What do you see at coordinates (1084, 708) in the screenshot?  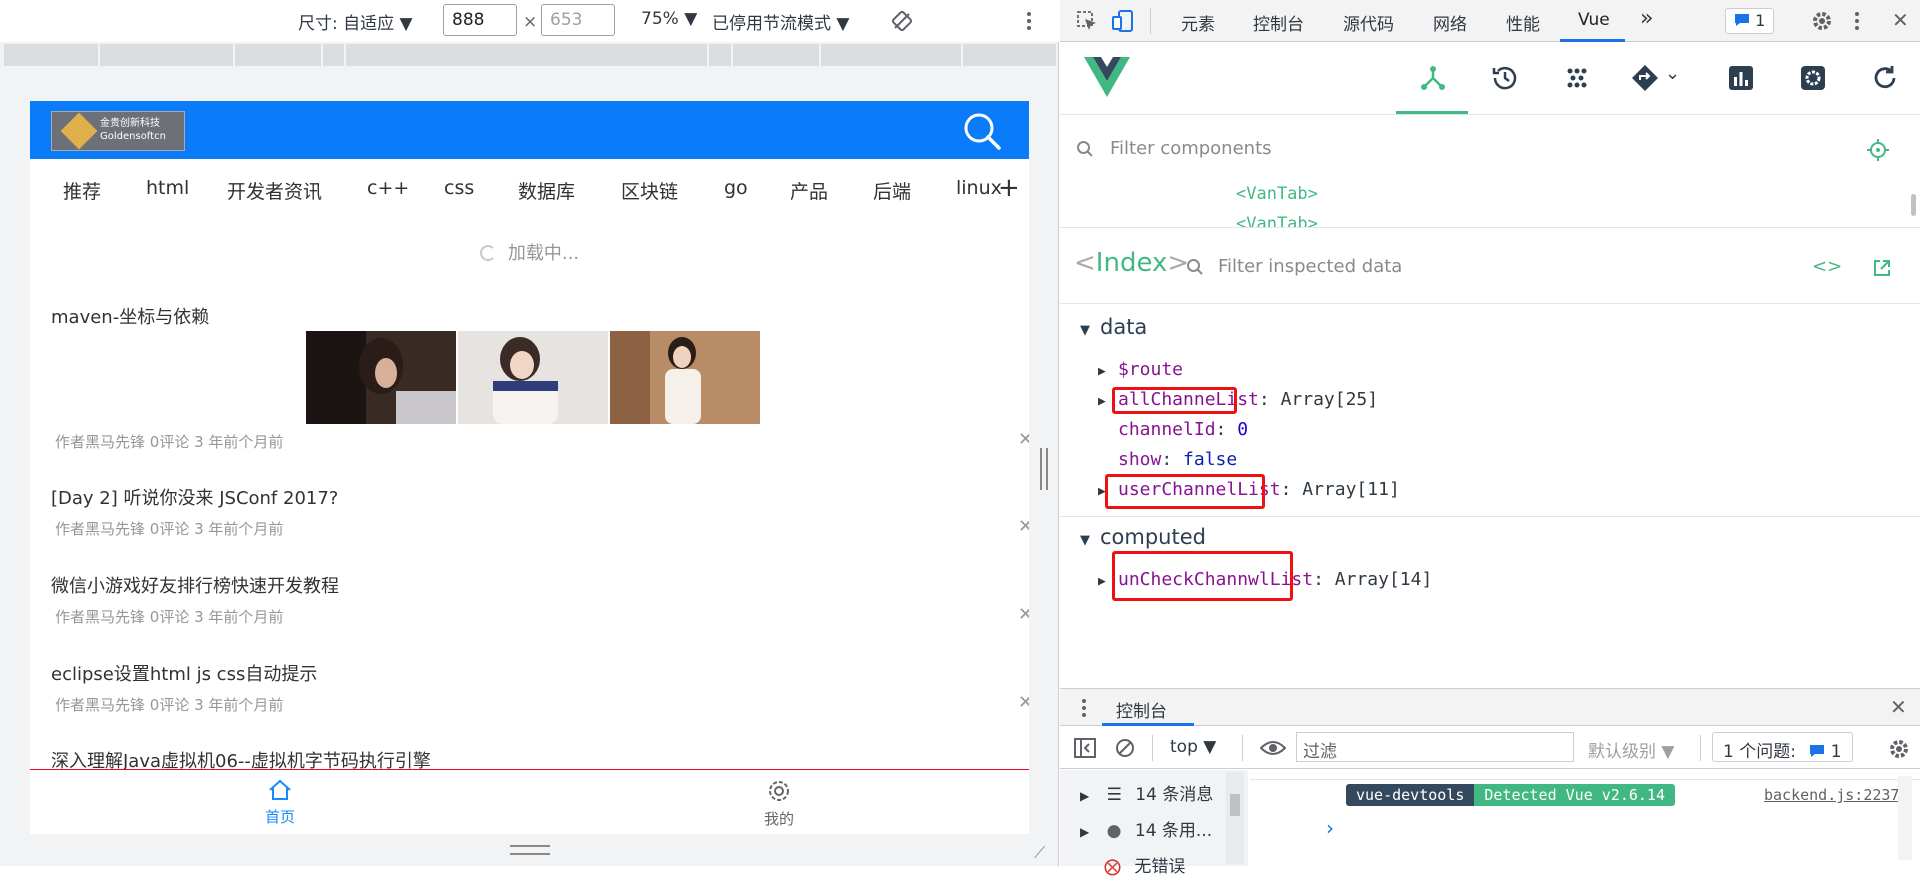 I see `drawer-menu-icon` at bounding box center [1084, 708].